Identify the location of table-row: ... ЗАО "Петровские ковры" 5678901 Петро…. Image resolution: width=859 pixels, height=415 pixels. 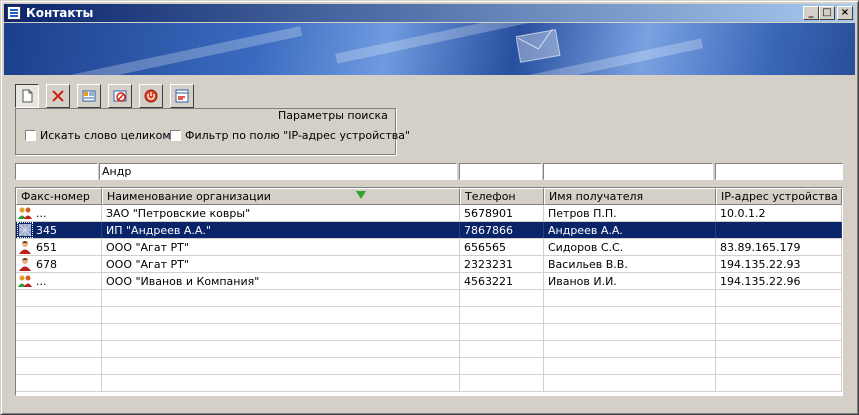
(429, 213).